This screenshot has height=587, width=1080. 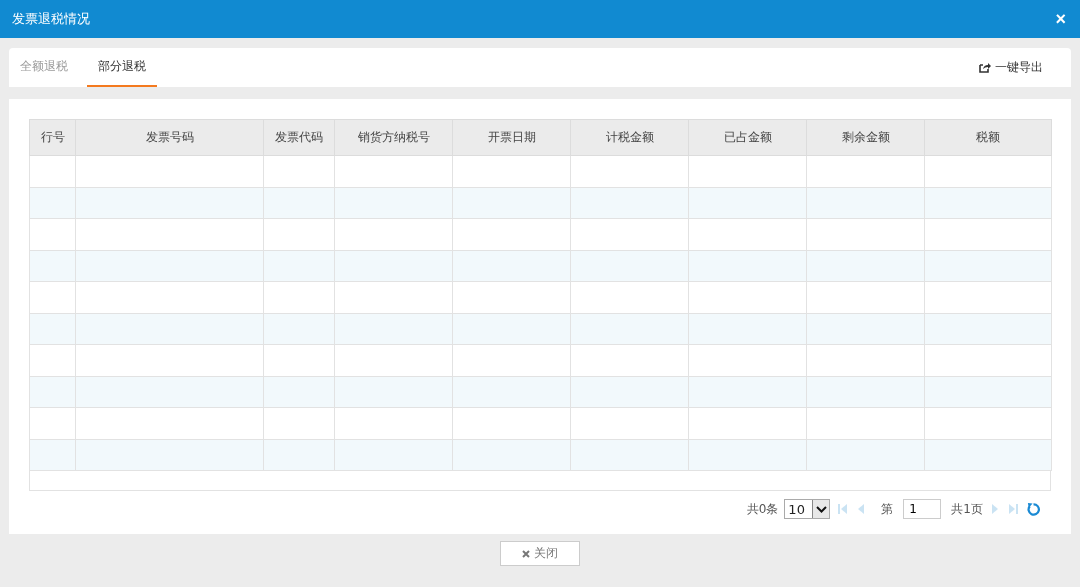 I want to click on total-count: 共0条, so click(x=762, y=509).